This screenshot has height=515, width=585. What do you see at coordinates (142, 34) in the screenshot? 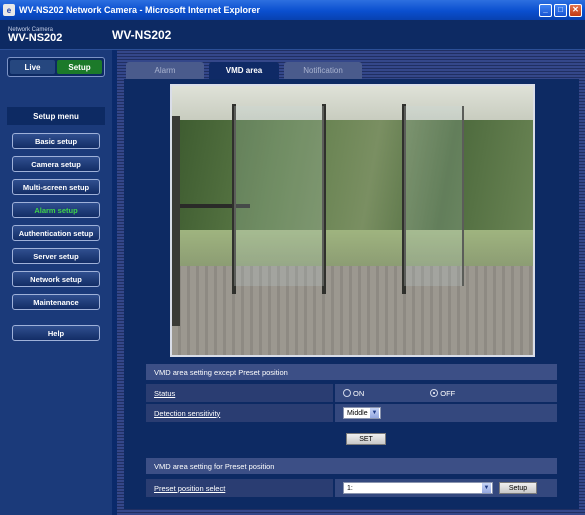
I see `page-title: WV-NS202` at bounding box center [142, 34].